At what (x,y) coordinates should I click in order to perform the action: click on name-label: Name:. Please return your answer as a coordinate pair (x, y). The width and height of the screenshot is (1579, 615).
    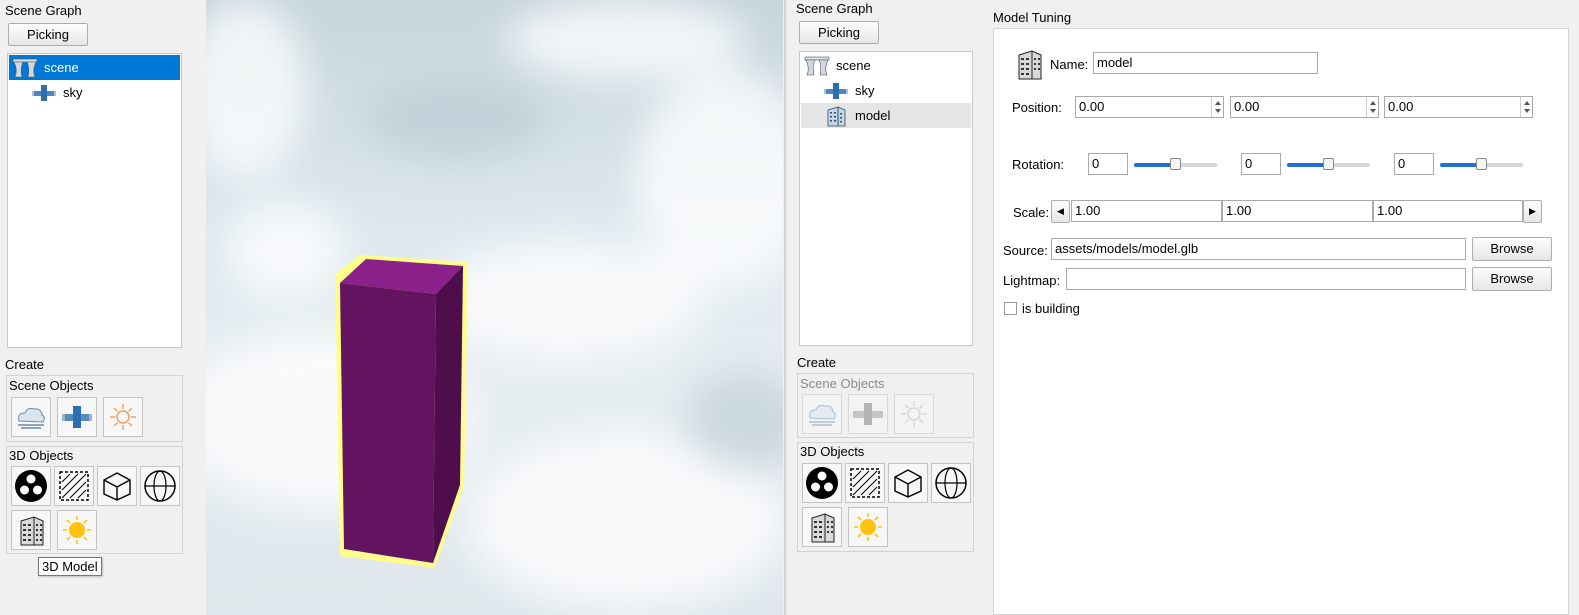
    Looking at the image, I should click on (1069, 64).